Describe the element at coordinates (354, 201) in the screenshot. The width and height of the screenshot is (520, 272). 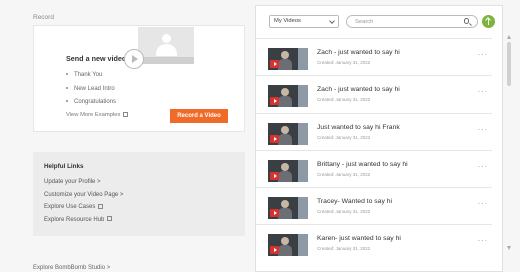
I see `video-title: Tracey- Wanted to say hi` at that location.